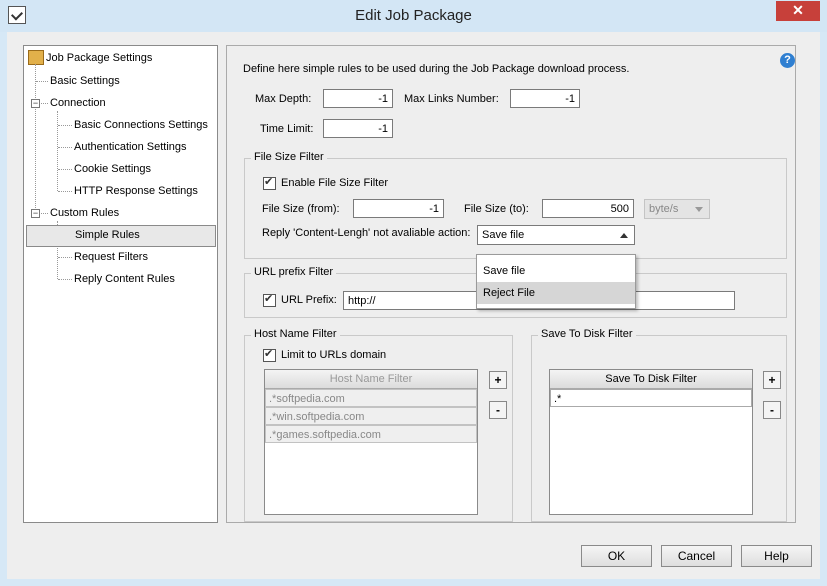 The width and height of the screenshot is (827, 586). I want to click on dropdown-option-save-file: Save file, so click(556, 271).